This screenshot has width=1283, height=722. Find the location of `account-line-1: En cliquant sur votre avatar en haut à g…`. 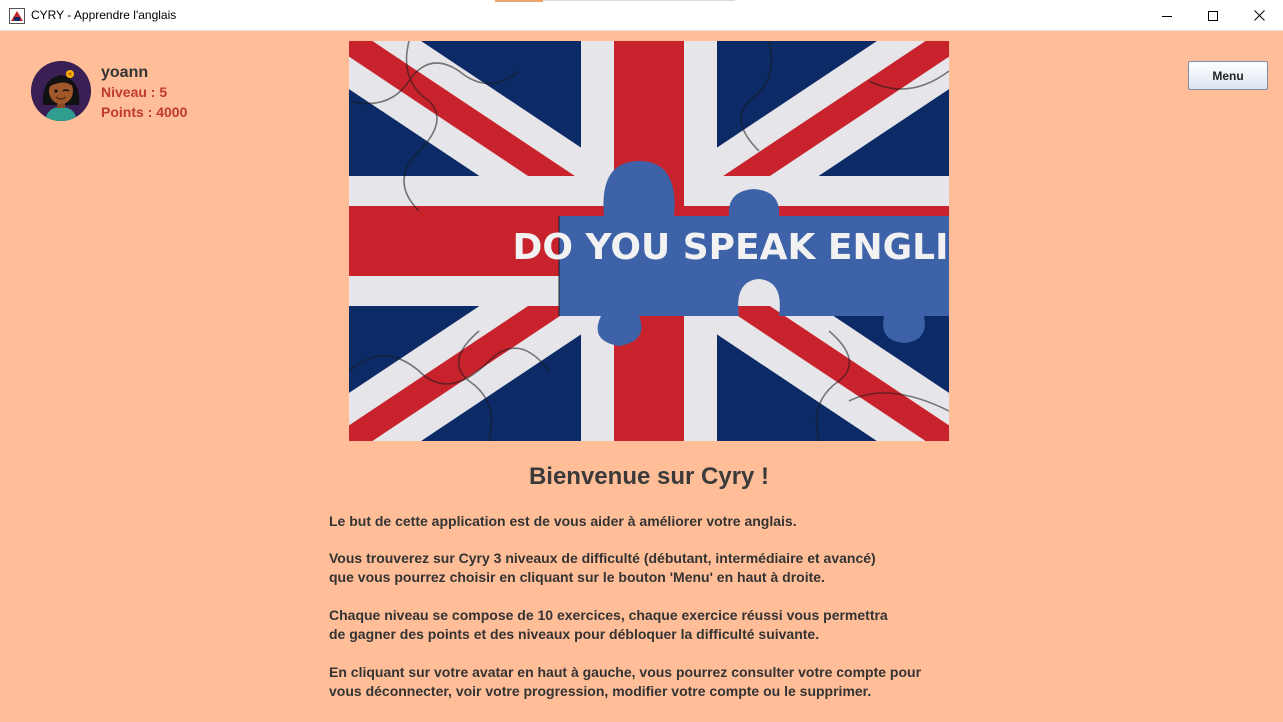

account-line-1: En cliquant sur votre avatar en haut à g… is located at coordinates (625, 672).